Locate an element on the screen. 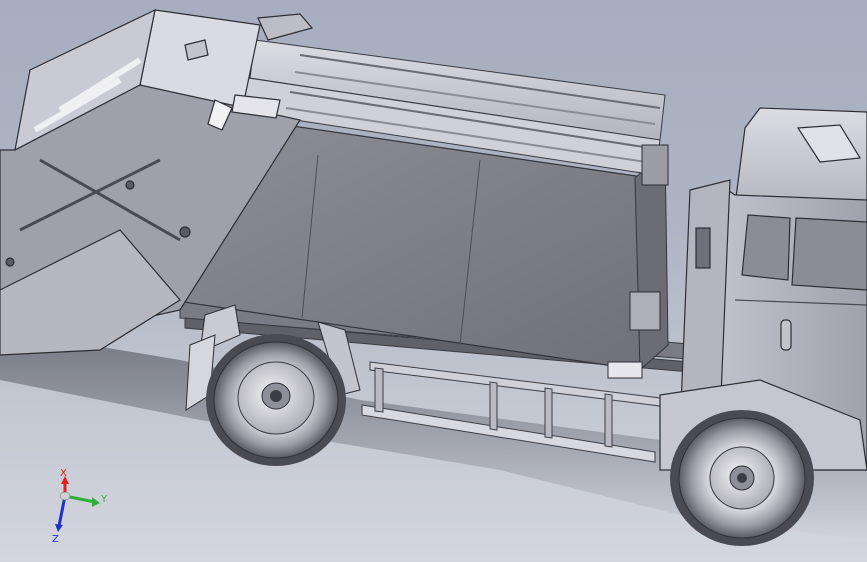 This screenshot has height=562, width=867. z-axis-label: Z is located at coordinates (55, 539).